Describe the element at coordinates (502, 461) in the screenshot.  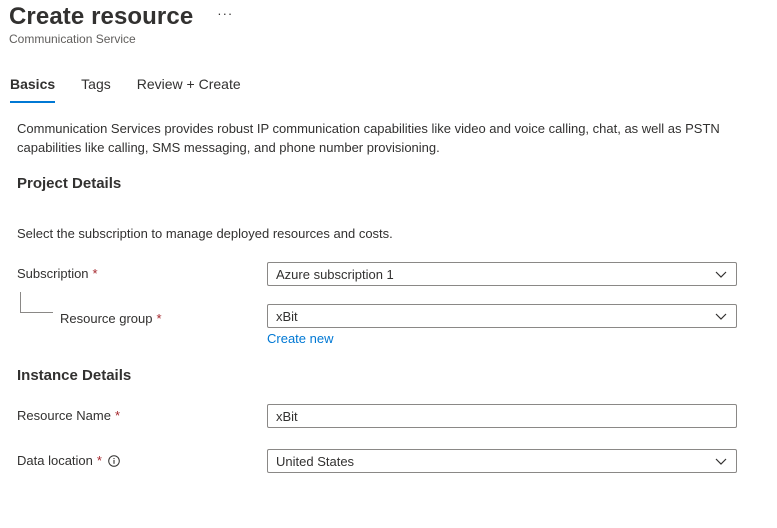
I see `data-location-dropdown: United States` at that location.